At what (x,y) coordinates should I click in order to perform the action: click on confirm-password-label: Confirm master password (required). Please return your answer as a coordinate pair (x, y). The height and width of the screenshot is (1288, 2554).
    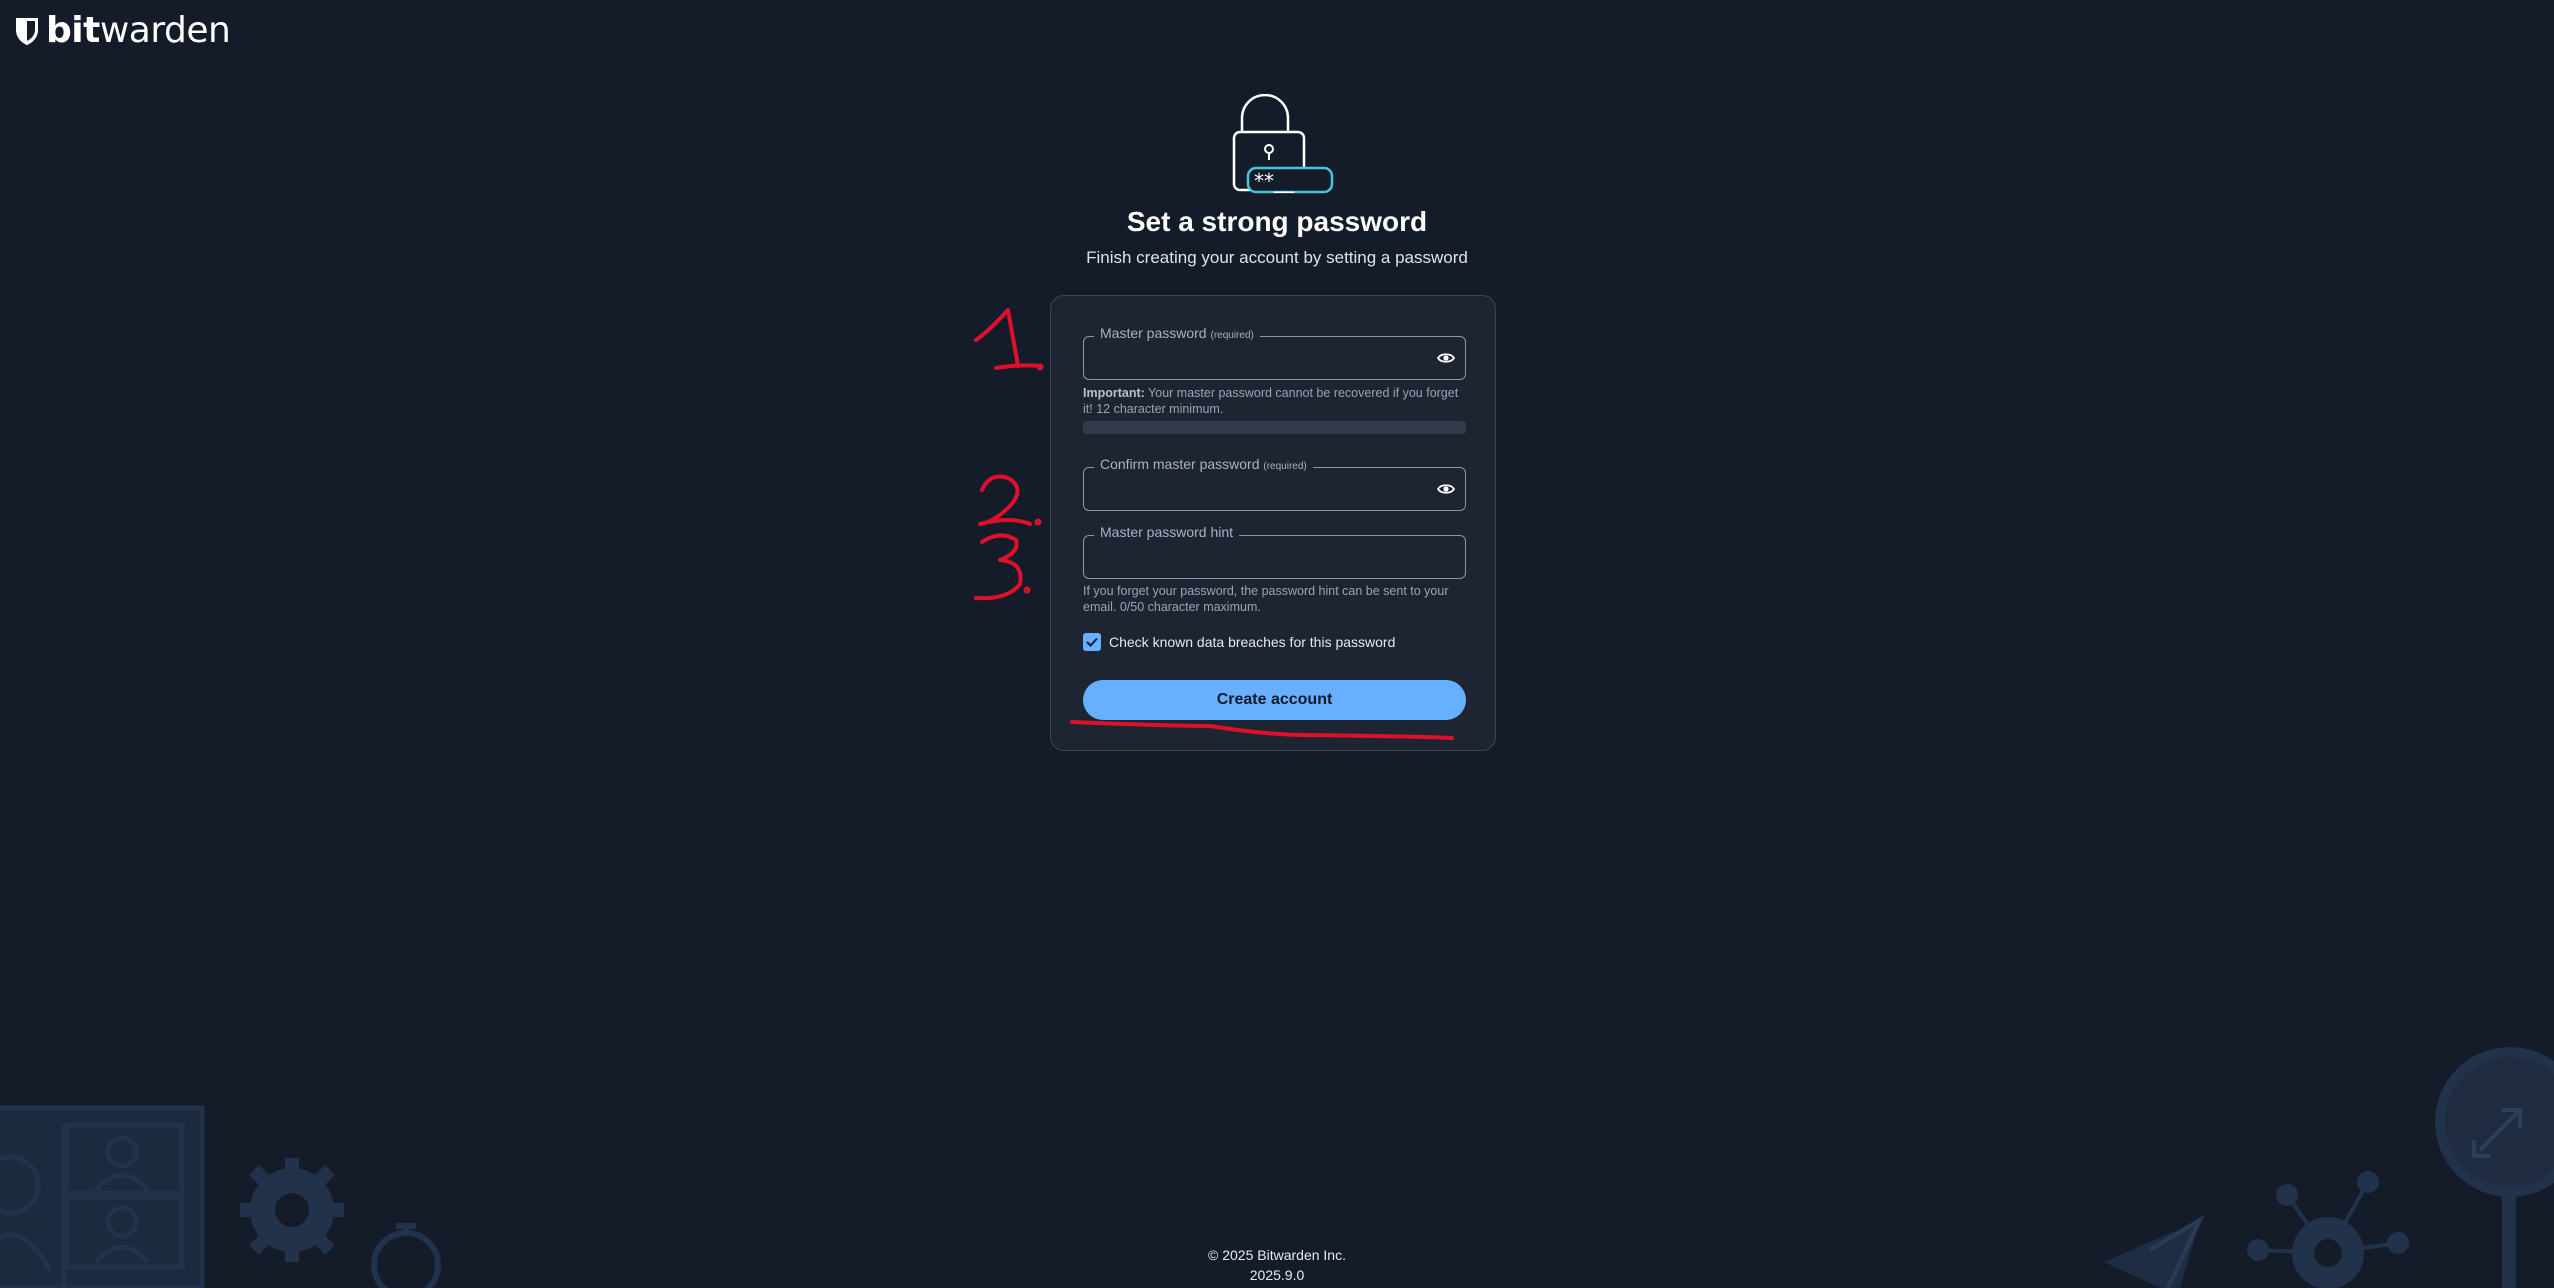
    Looking at the image, I should click on (1203, 464).